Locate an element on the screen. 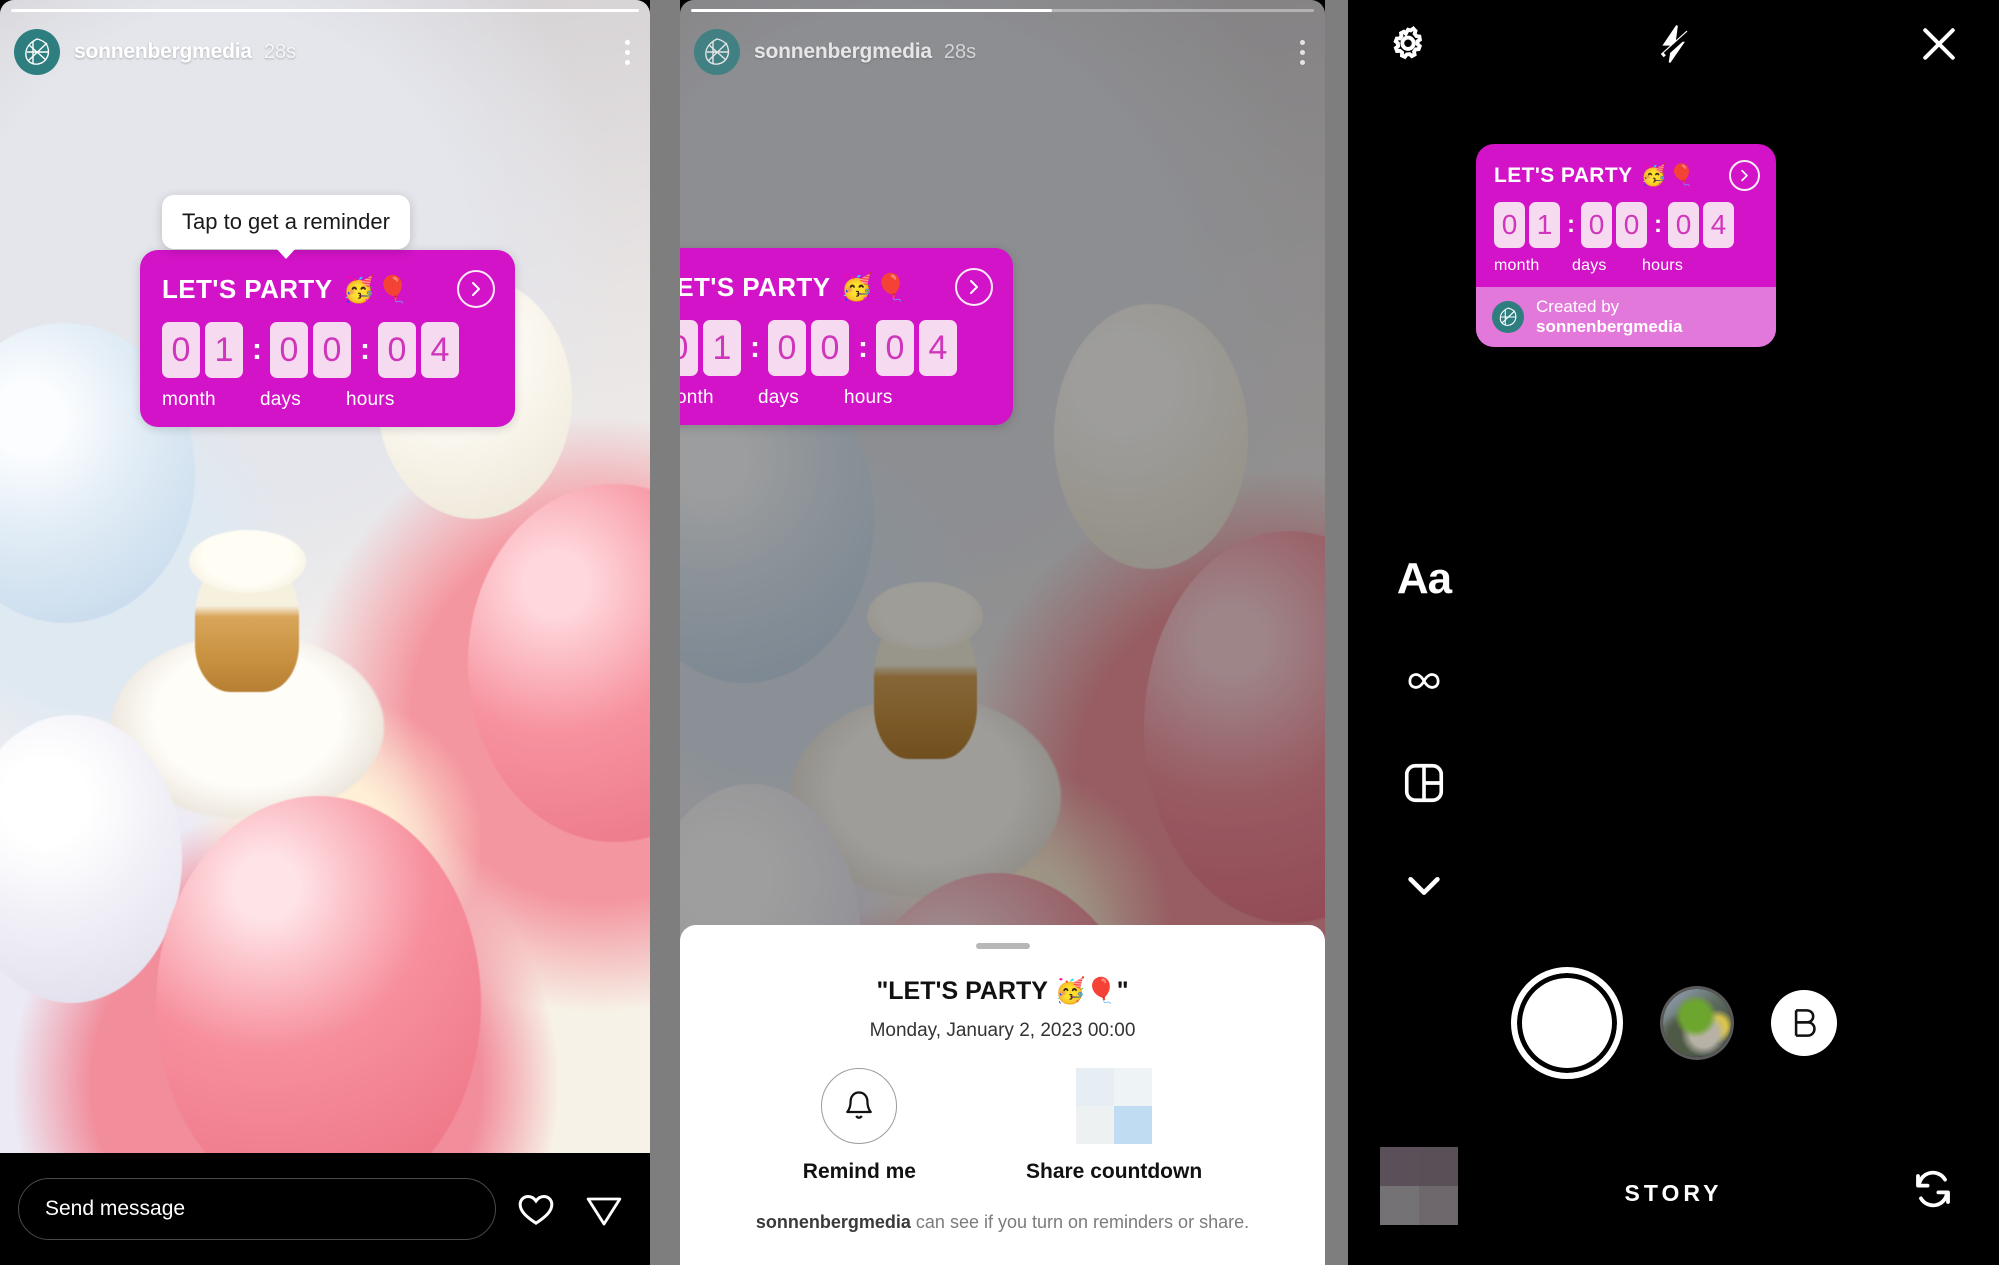 This screenshot has height=1265, width=1999. flash-toggle-button is located at coordinates (1674, 44).